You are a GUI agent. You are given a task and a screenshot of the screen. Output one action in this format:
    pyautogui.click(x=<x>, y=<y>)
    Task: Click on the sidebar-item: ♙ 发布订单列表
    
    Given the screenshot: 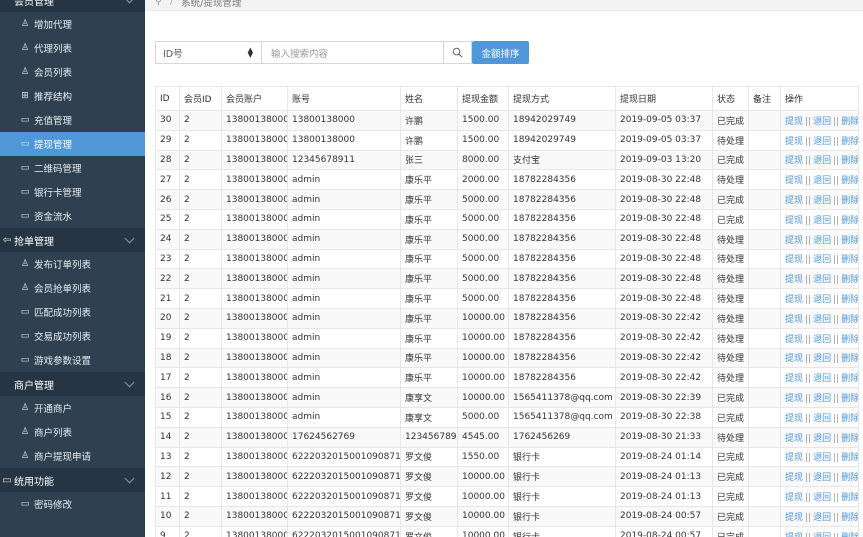 What is the action you would take?
    pyautogui.click(x=72, y=264)
    